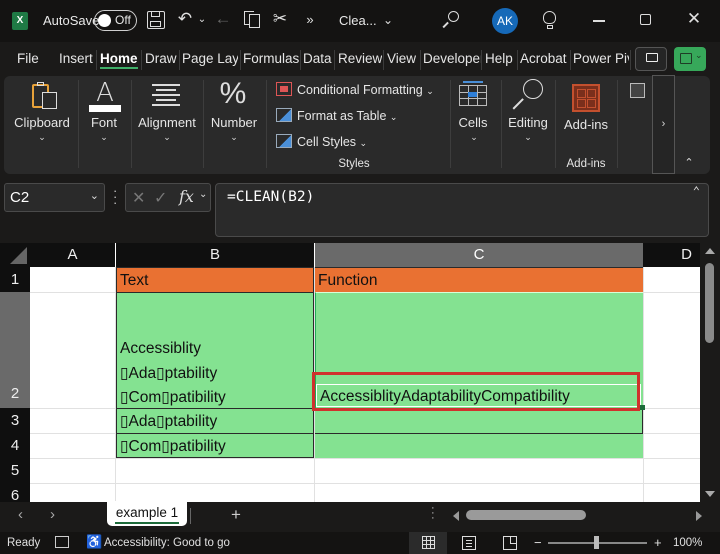  I want to click on tab-formulas: Formulas, so click(271, 58).